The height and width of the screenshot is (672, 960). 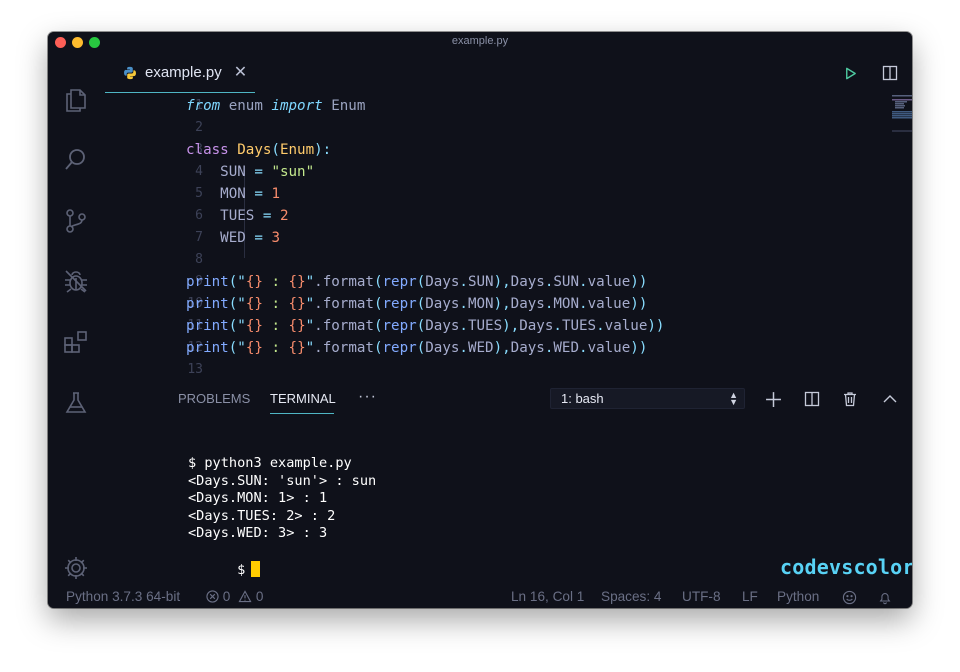 I want to click on cursor-position: Ln 16, Col 1, so click(x=547, y=596).